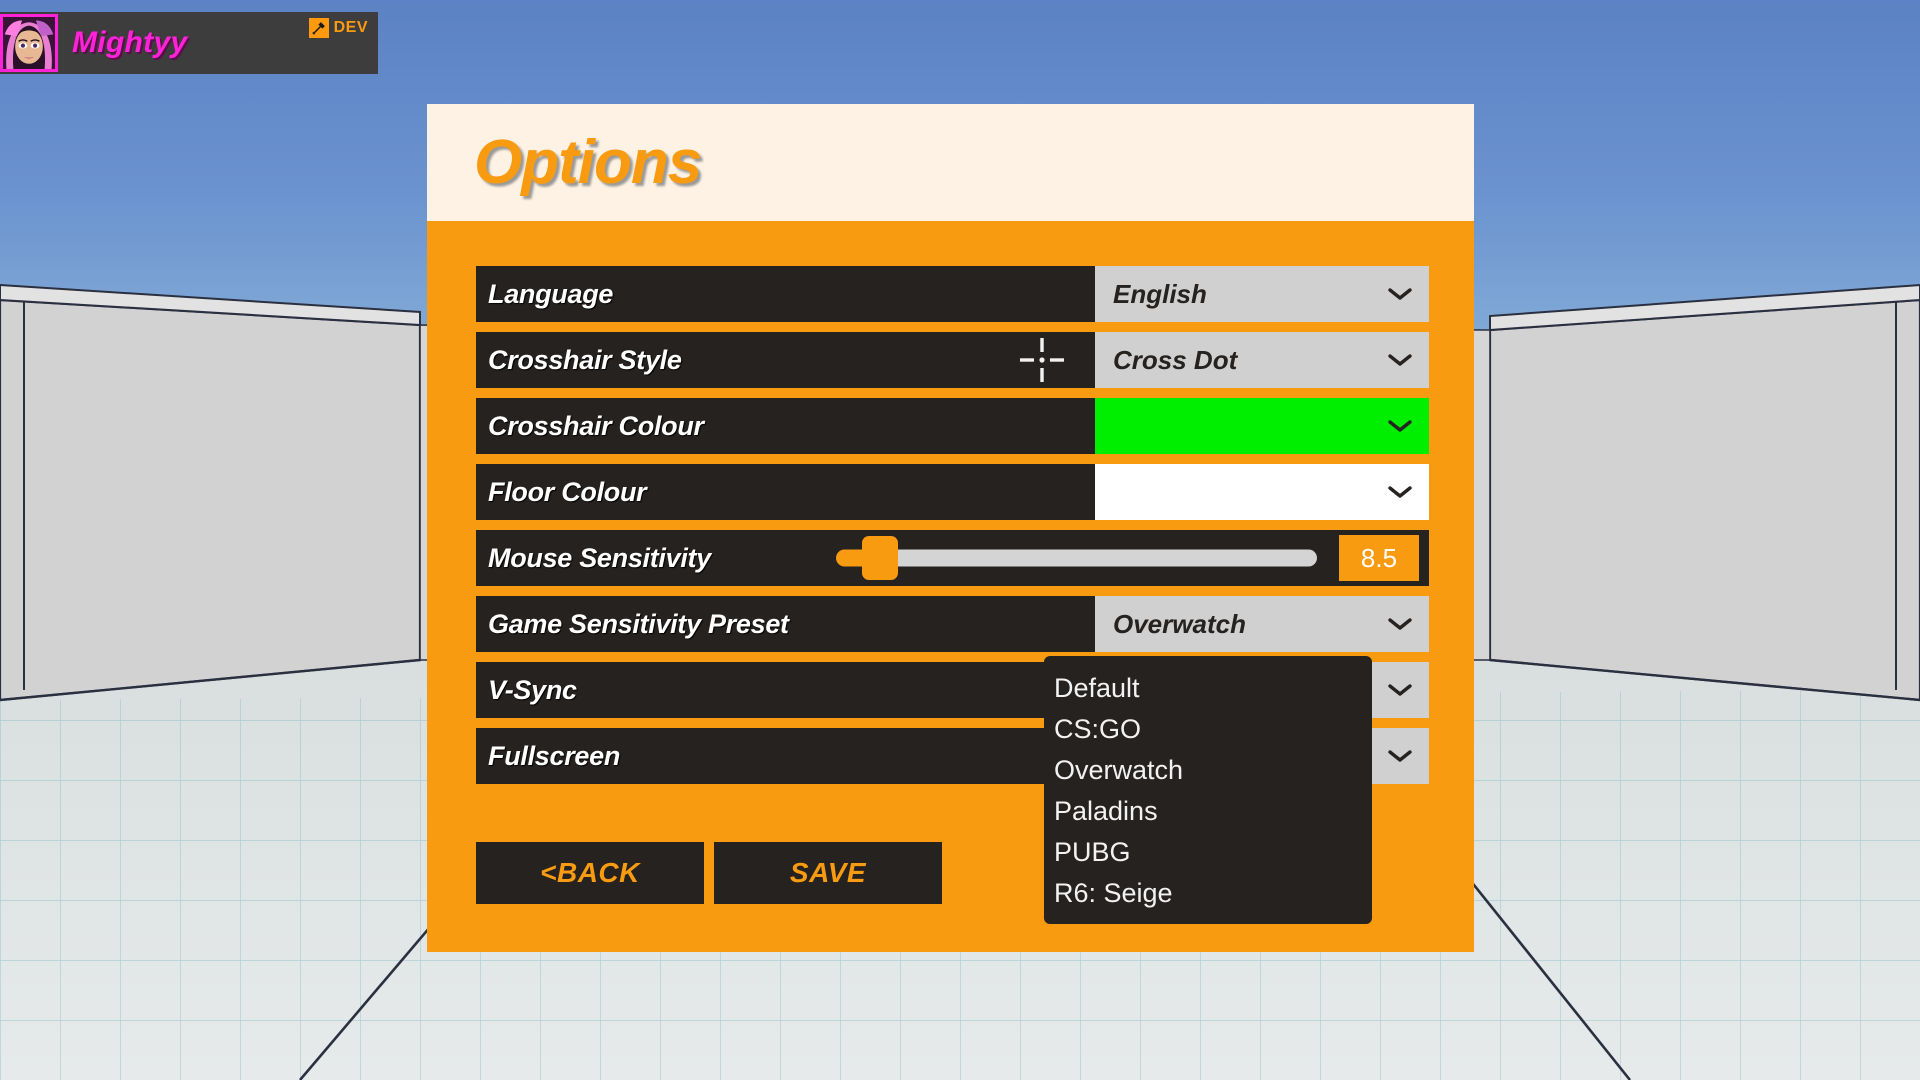 This screenshot has width=1920, height=1080. I want to click on dropdown-option-overwatch: Overwatch, so click(1208, 768).